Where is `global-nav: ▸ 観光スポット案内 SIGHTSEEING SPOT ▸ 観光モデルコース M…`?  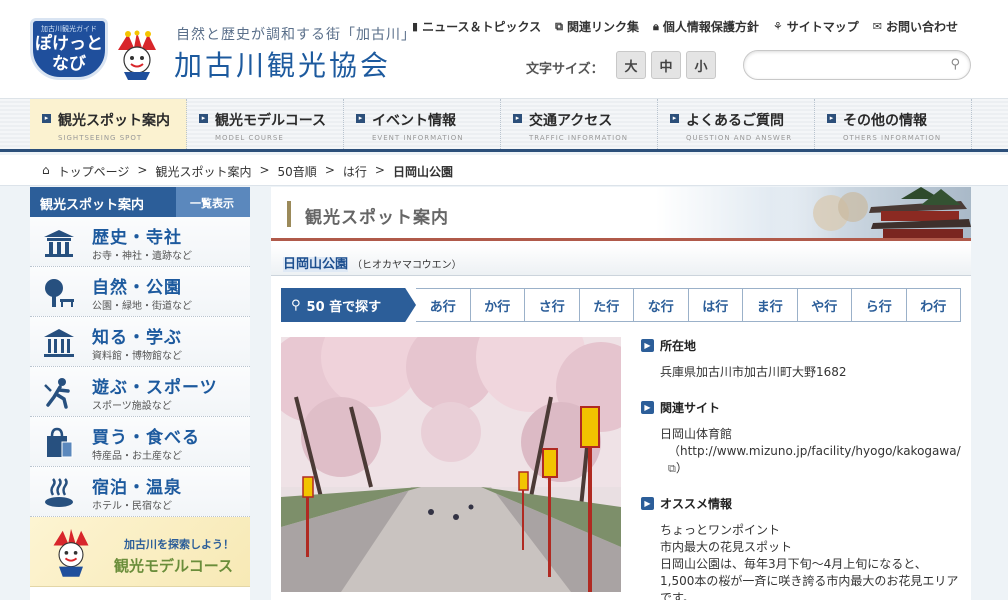 global-nav: ▸ 観光スポット案内 SIGHTSEEING SPOT ▸ 観光モデルコース M… is located at coordinates (504, 125).